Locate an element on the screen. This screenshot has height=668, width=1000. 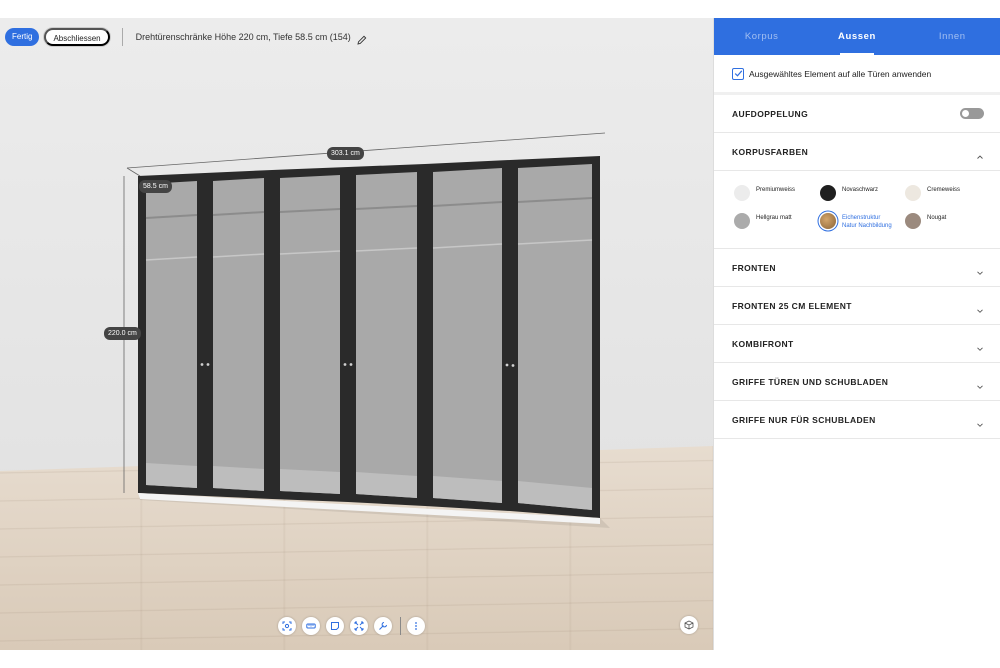
tab-korpus: Korpus is located at coordinates (761, 36).